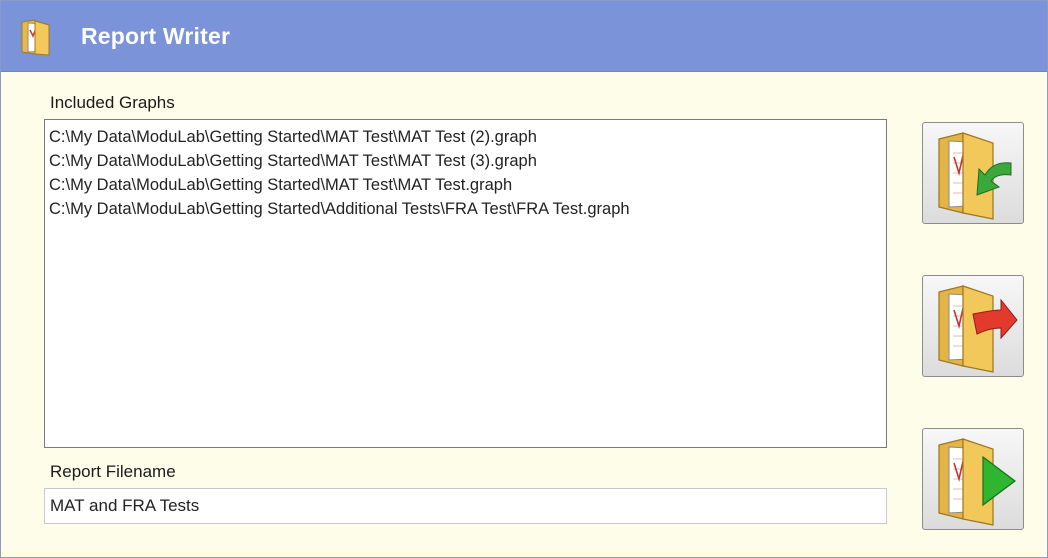 The width and height of the screenshot is (1048, 558). Describe the element at coordinates (978, 329) in the screenshot. I see `remove-graph-folder-icon` at that location.